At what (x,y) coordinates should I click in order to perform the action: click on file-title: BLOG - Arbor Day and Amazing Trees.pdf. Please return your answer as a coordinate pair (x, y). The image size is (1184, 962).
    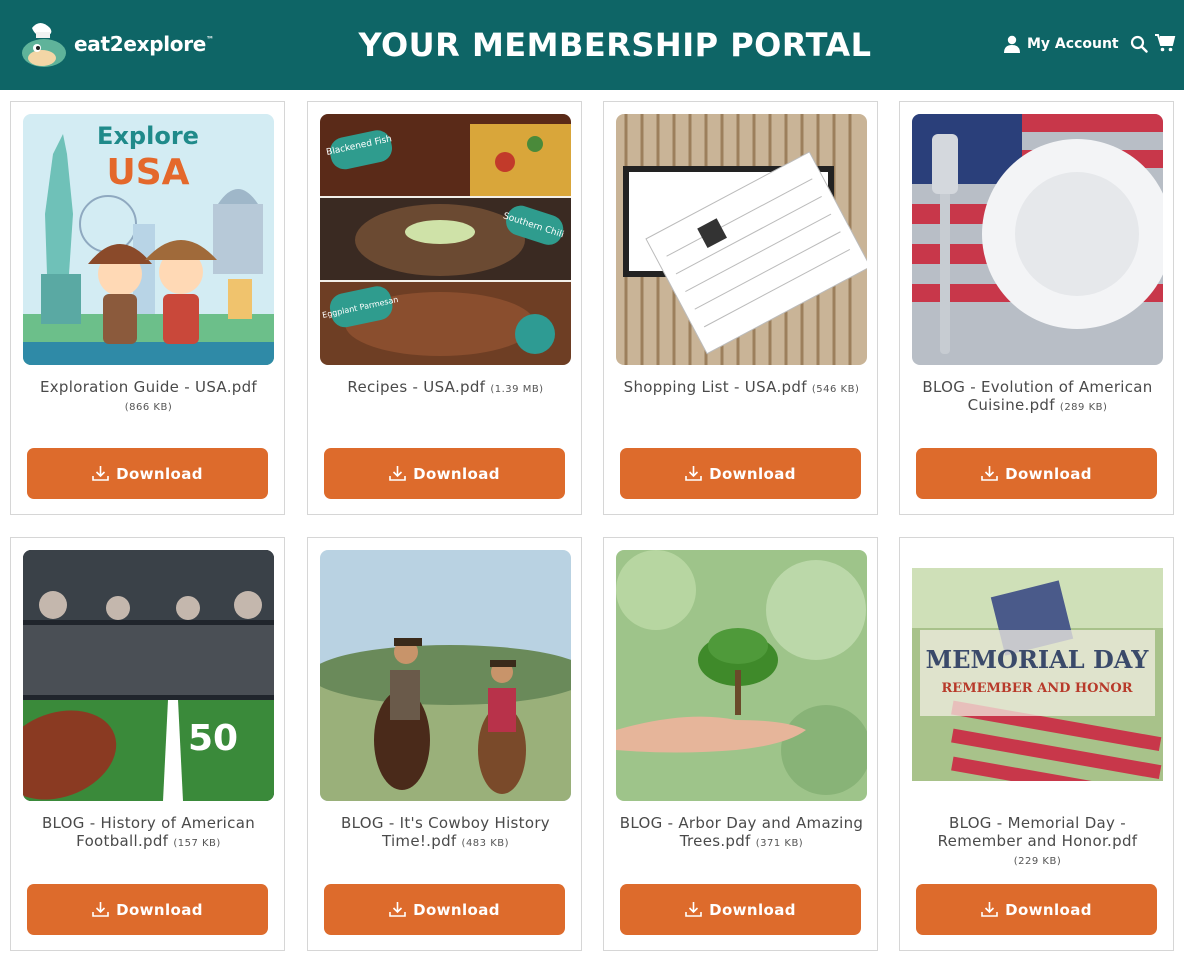
    Looking at the image, I should click on (741, 832).